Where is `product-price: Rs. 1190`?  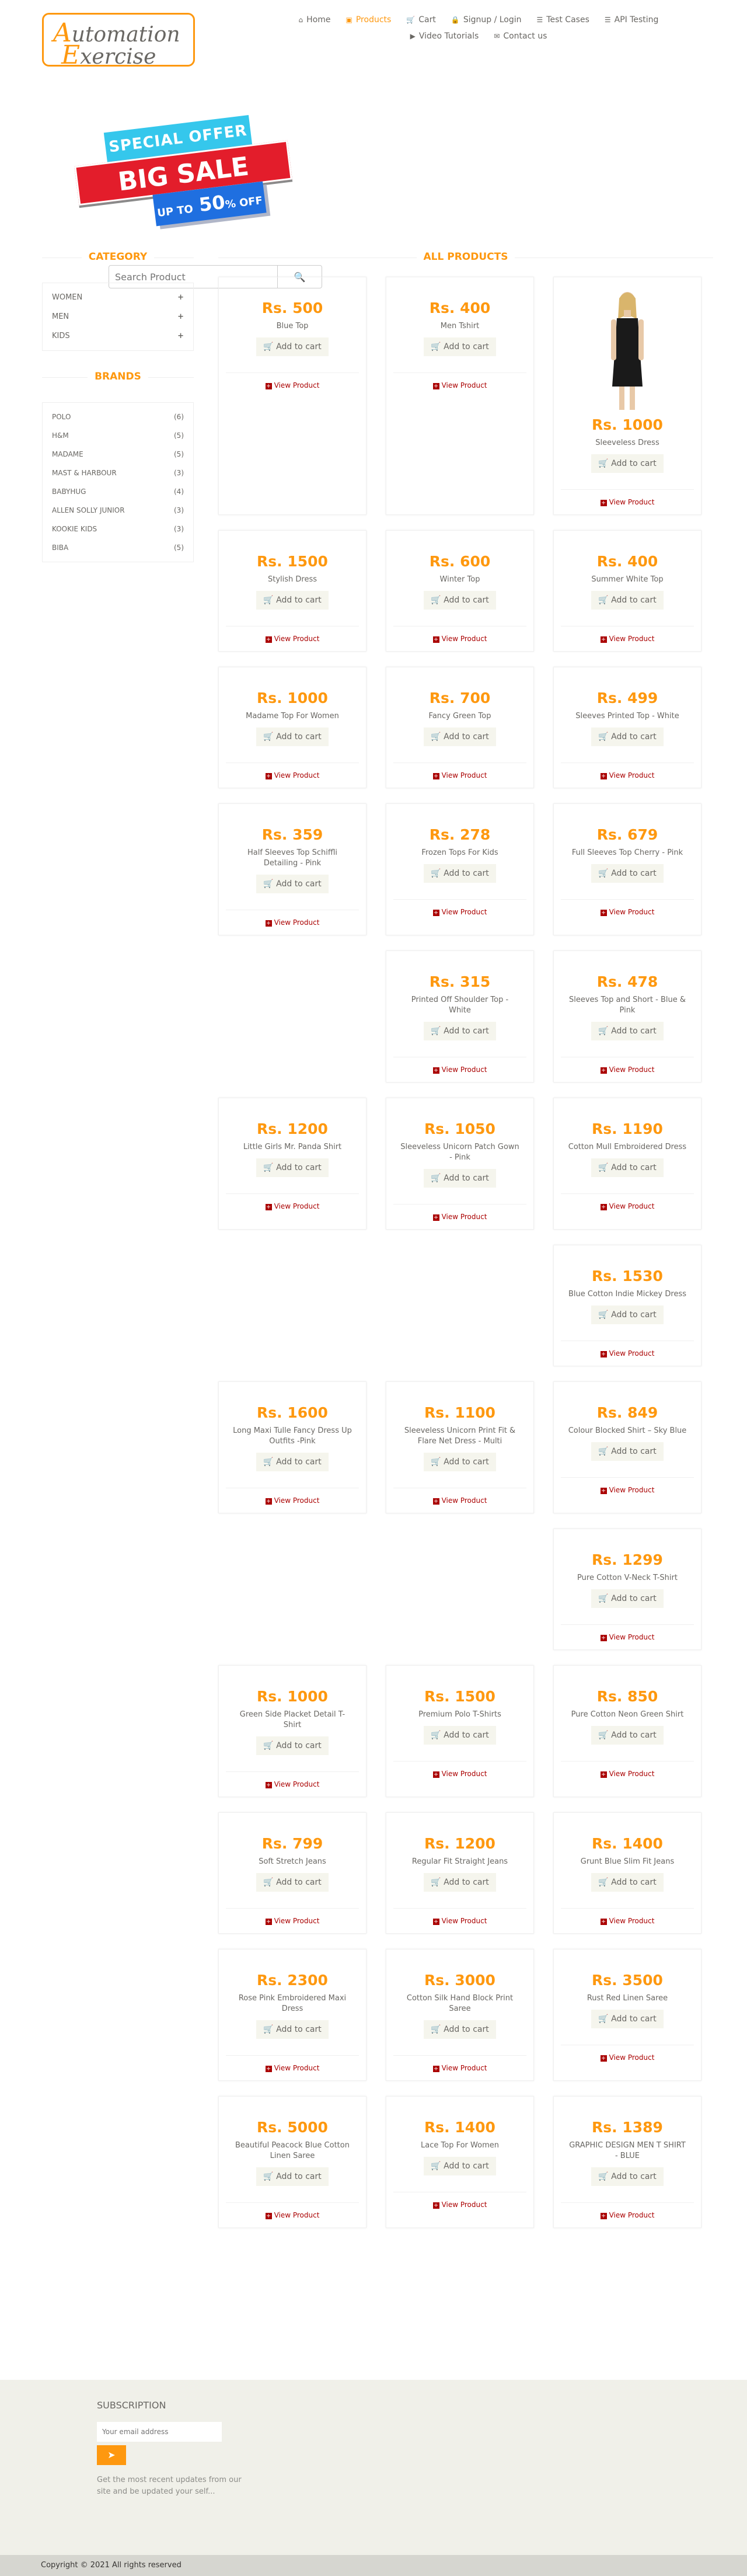 product-price: Rs. 1190 is located at coordinates (627, 1128).